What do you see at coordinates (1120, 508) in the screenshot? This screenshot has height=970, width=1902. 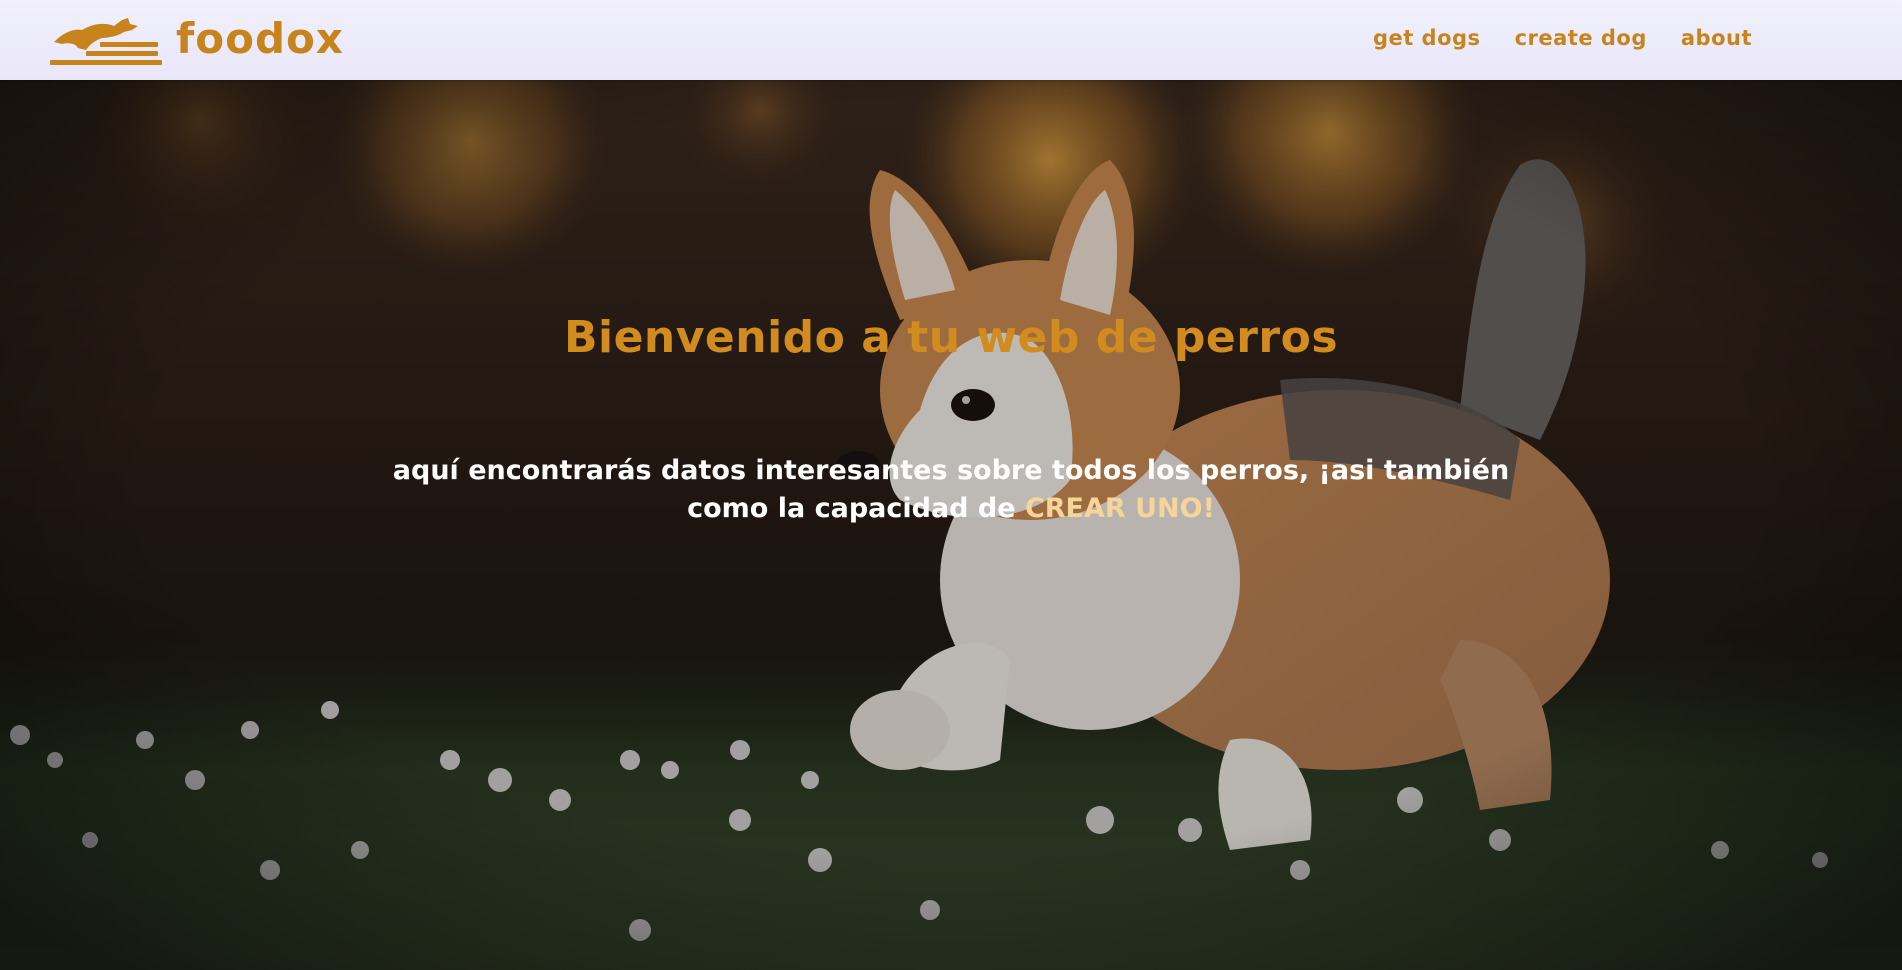 I see `create-one-link: CREAR UNO!` at bounding box center [1120, 508].